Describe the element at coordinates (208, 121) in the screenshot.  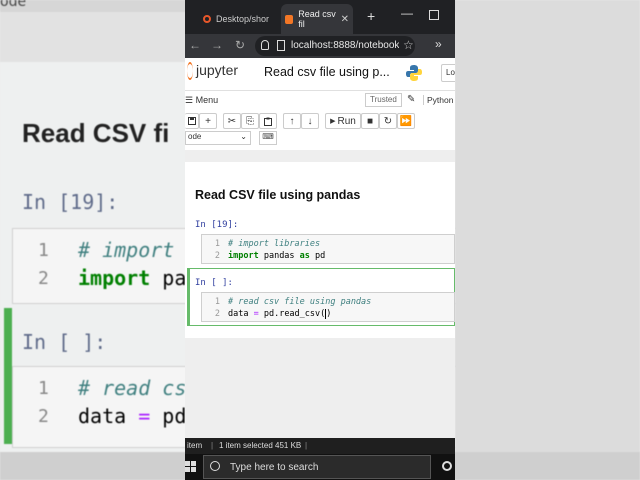
I see `insert-cell-button: +` at that location.